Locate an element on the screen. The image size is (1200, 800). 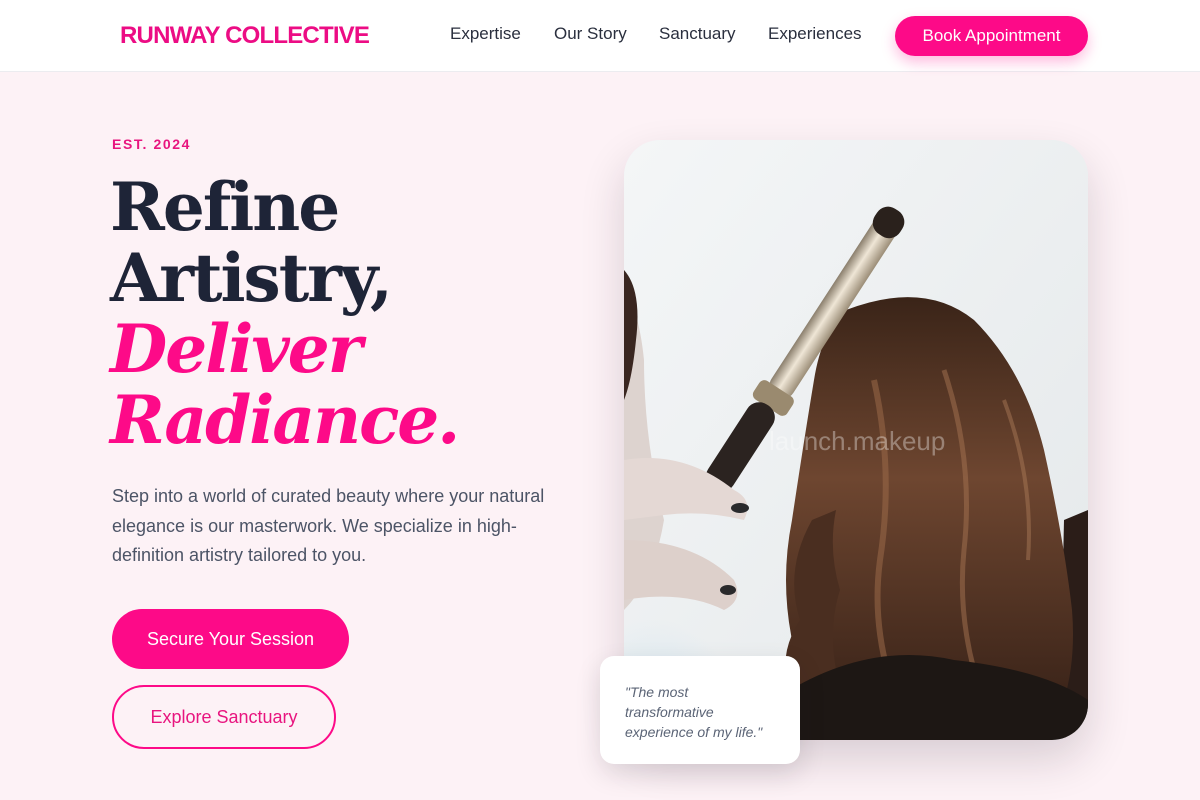
image-watermark: launch.makeup is located at coordinates (857, 441).